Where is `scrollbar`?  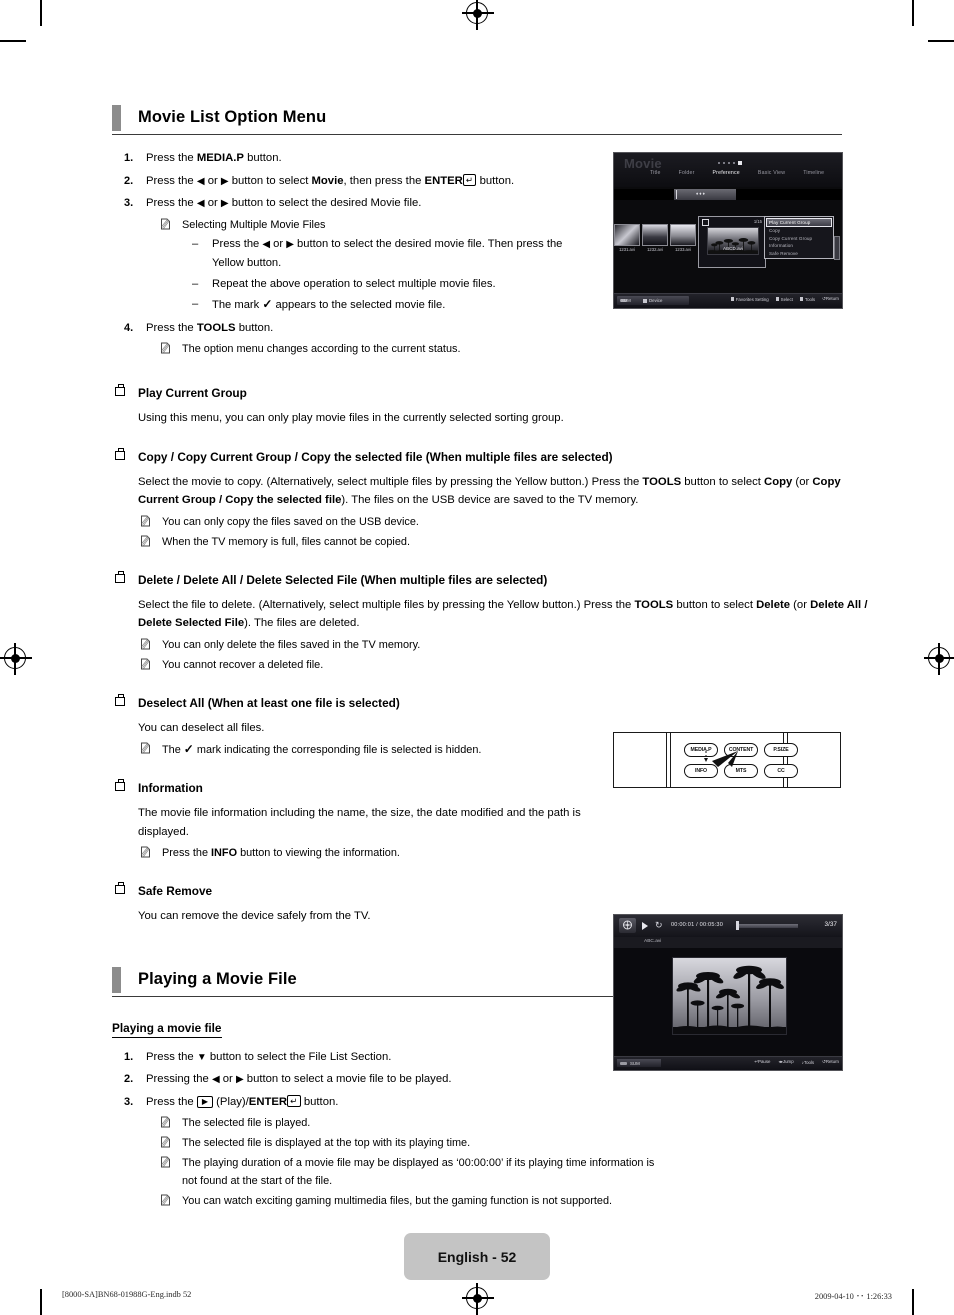 scrollbar is located at coordinates (837, 248).